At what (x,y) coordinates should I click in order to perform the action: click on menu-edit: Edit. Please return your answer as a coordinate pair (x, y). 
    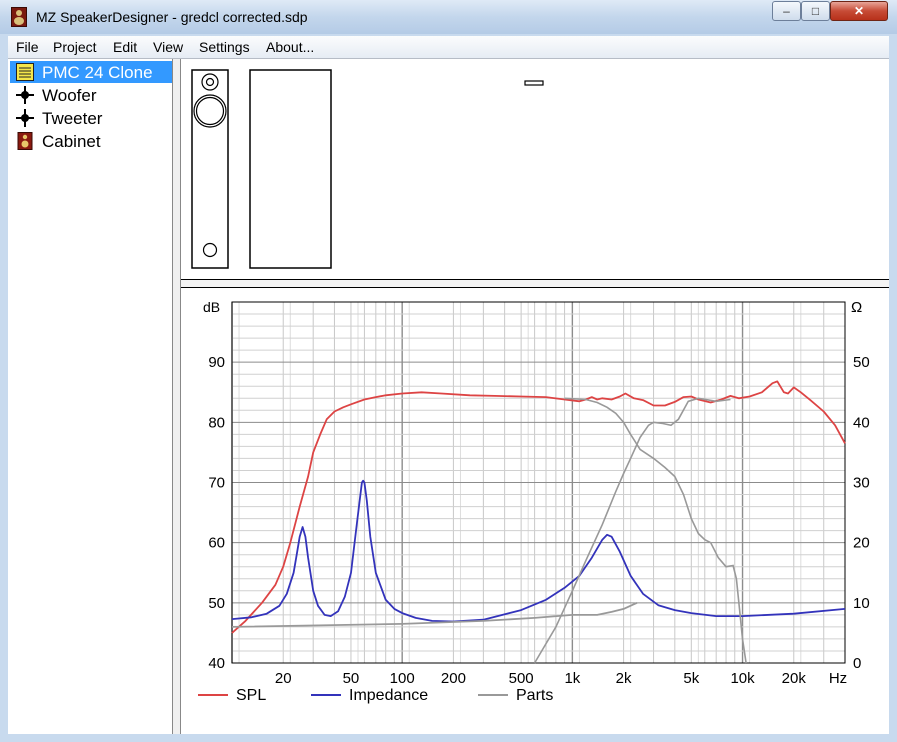
    Looking at the image, I should click on (125, 47).